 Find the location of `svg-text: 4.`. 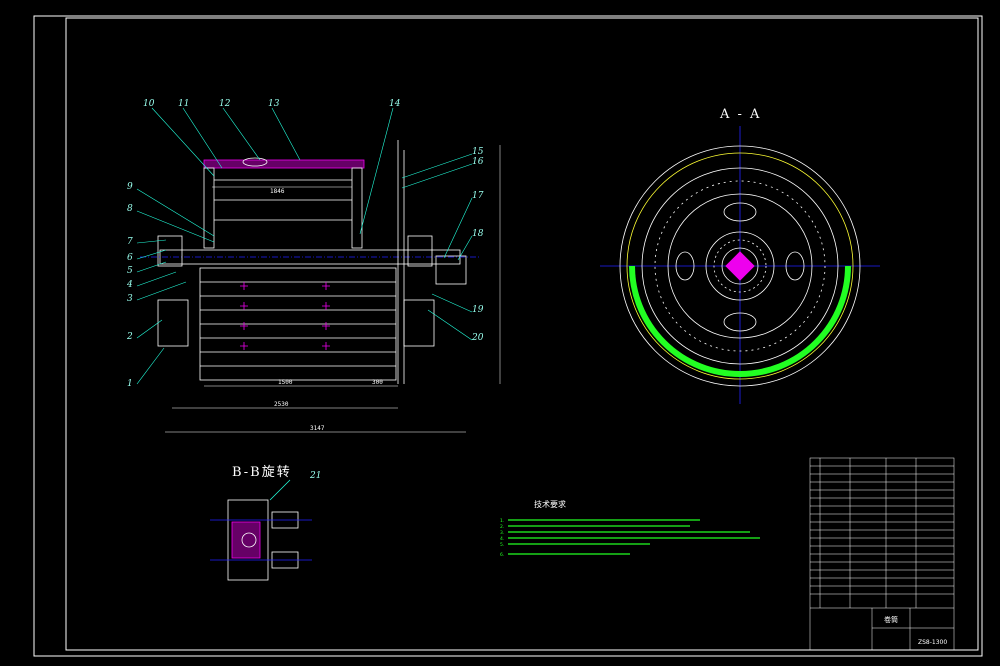

svg-text: 4. is located at coordinates (502, 539).